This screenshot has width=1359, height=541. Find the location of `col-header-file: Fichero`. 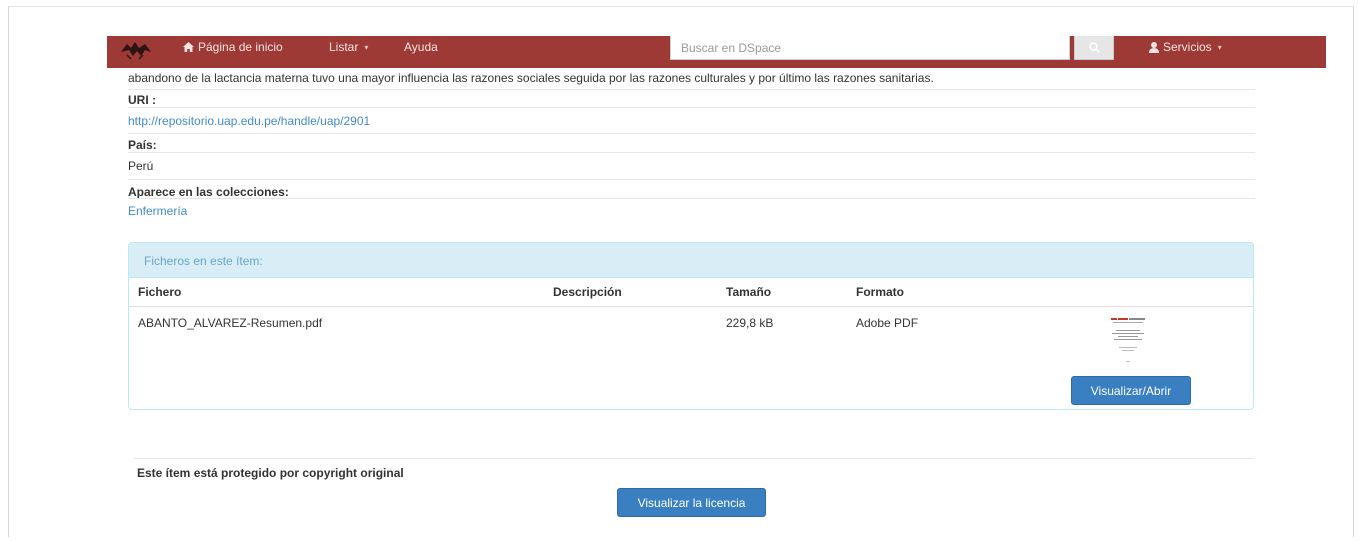

col-header-file: Fichero is located at coordinates (160, 292).